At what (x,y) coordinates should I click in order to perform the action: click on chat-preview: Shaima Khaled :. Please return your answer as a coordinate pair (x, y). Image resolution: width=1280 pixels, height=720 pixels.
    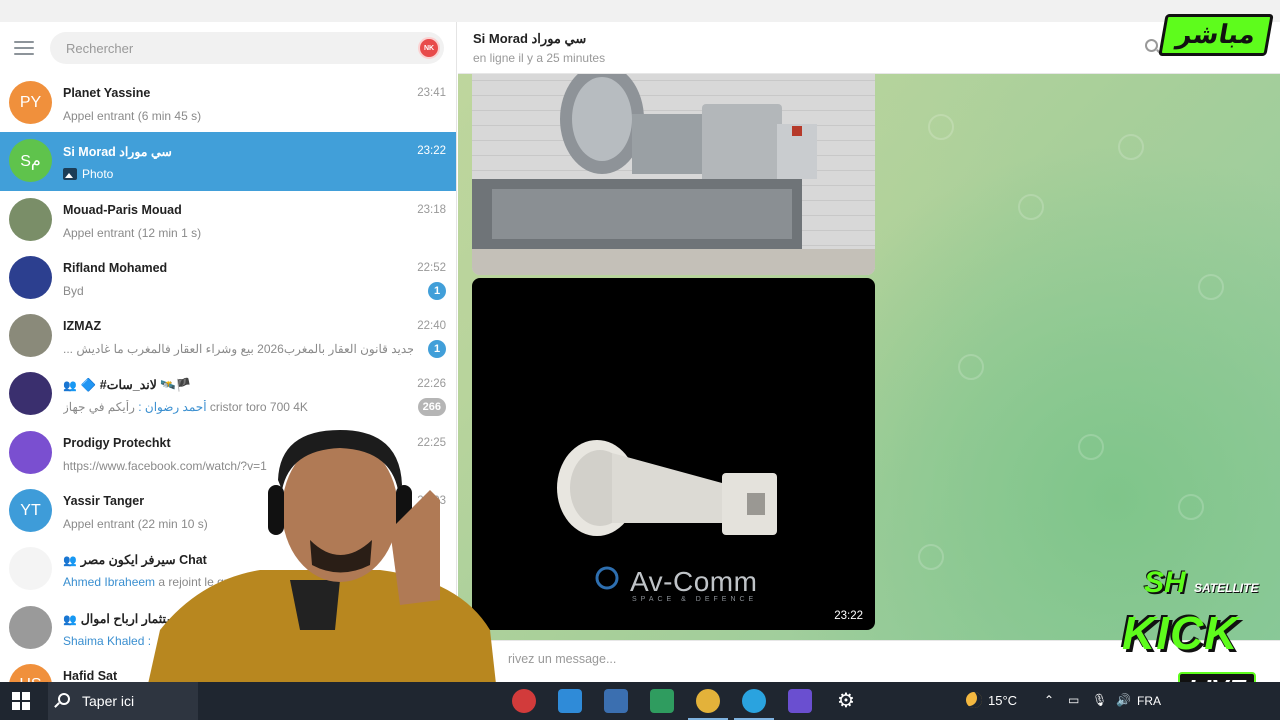
    Looking at the image, I should click on (107, 641).